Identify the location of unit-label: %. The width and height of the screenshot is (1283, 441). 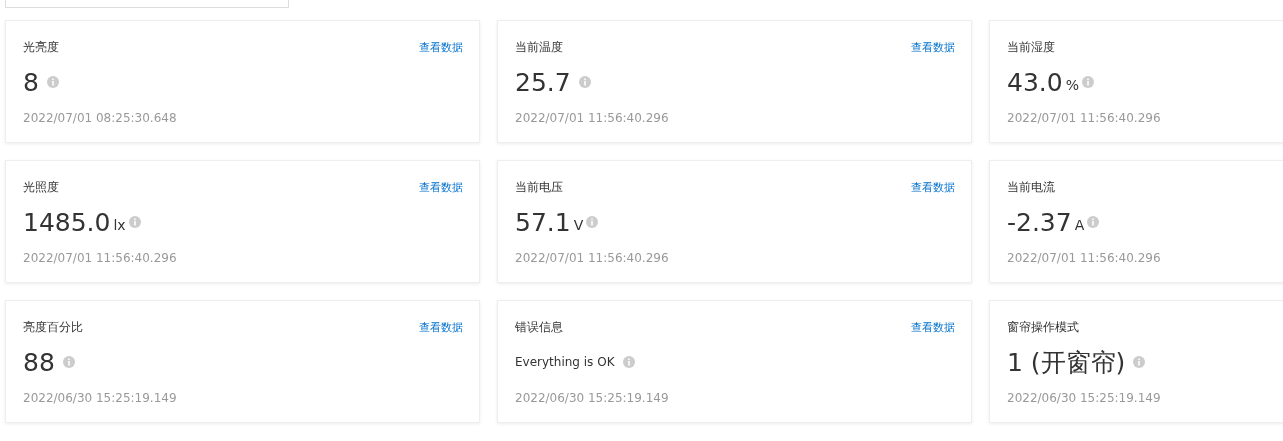
(1072, 85).